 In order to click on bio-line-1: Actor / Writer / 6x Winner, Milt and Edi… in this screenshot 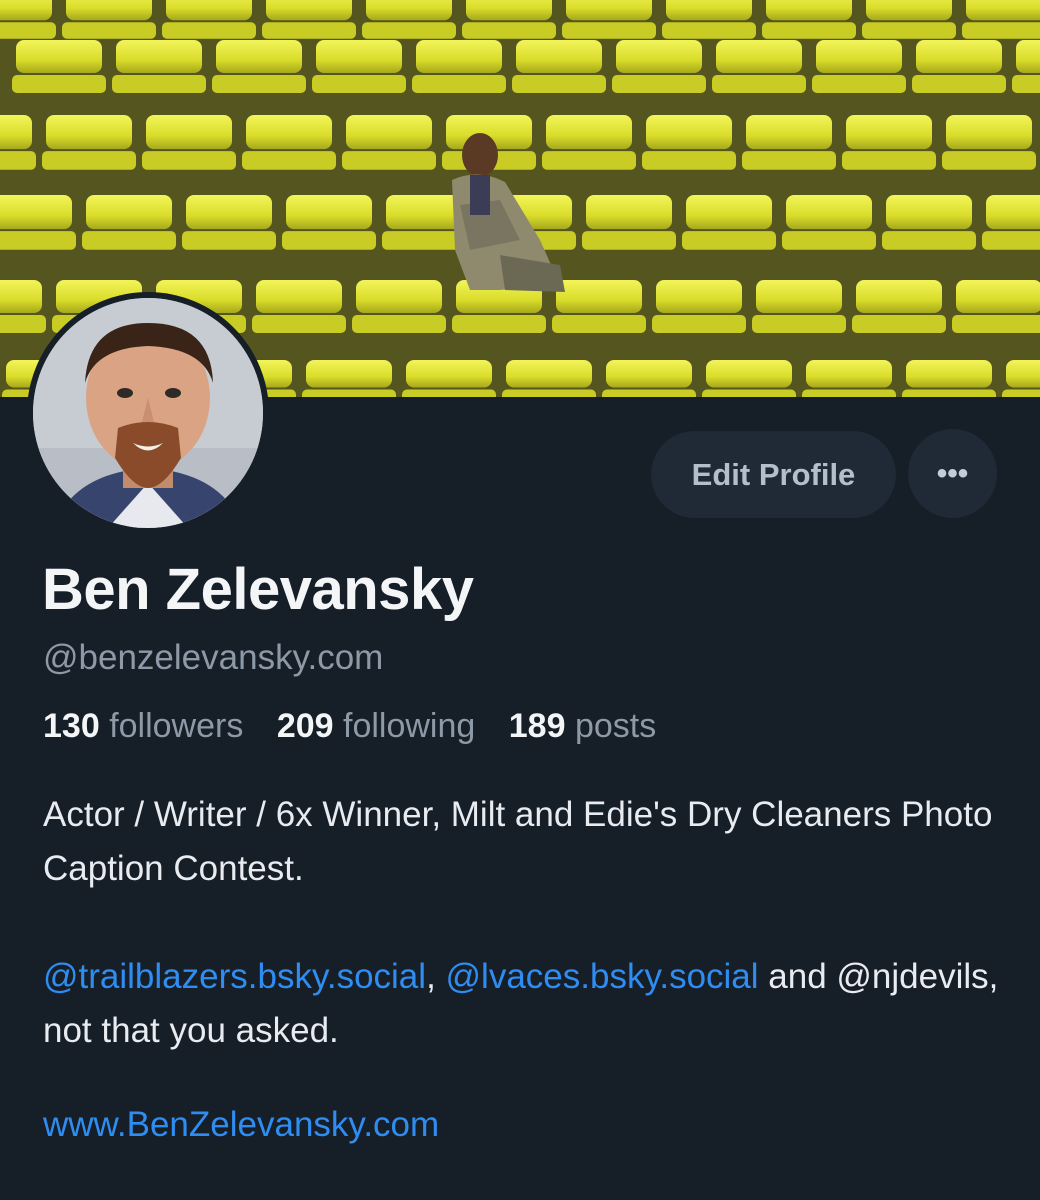, I will do `click(518, 841)`.